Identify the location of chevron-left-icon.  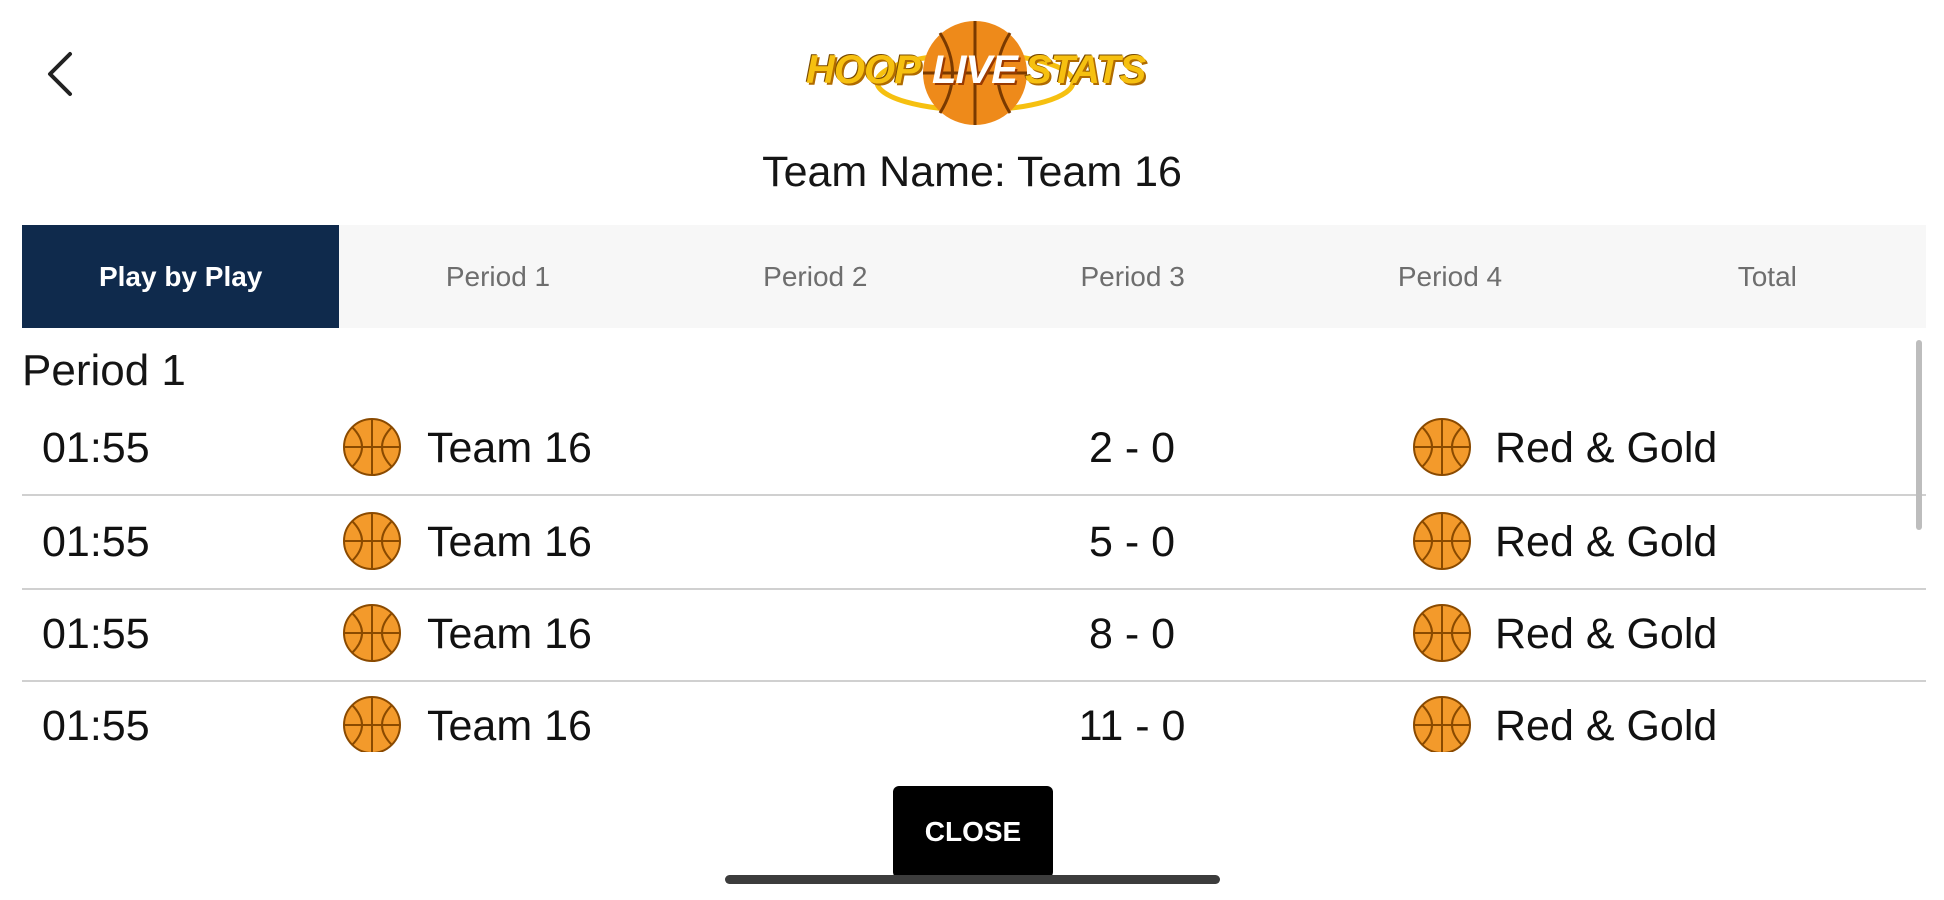
(60, 74).